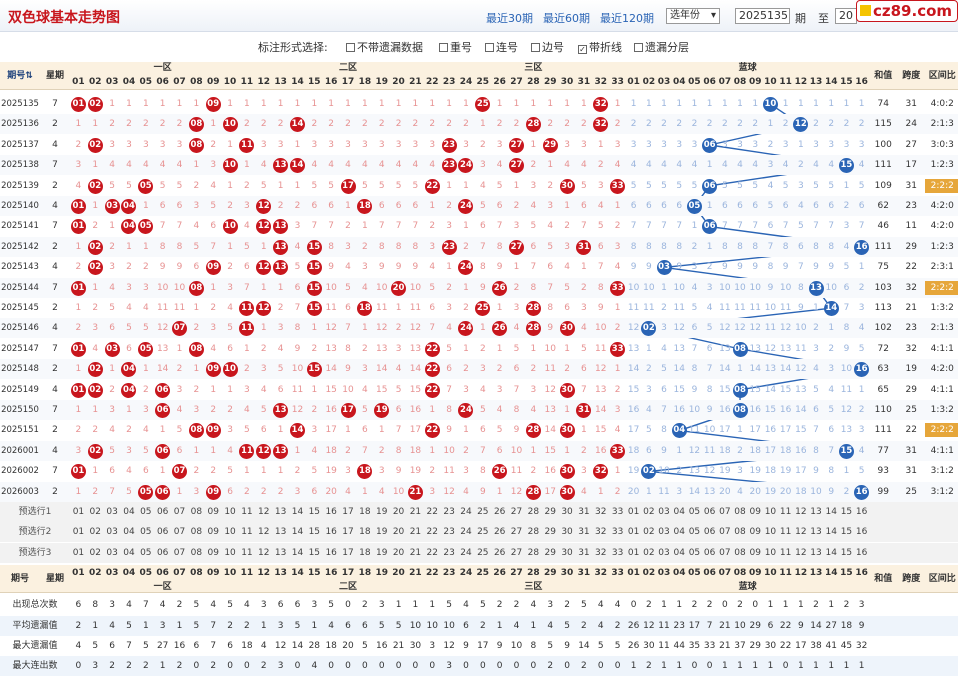 This screenshot has width=958, height=681. I want to click on preselect-red-number: 30, so click(567, 512).